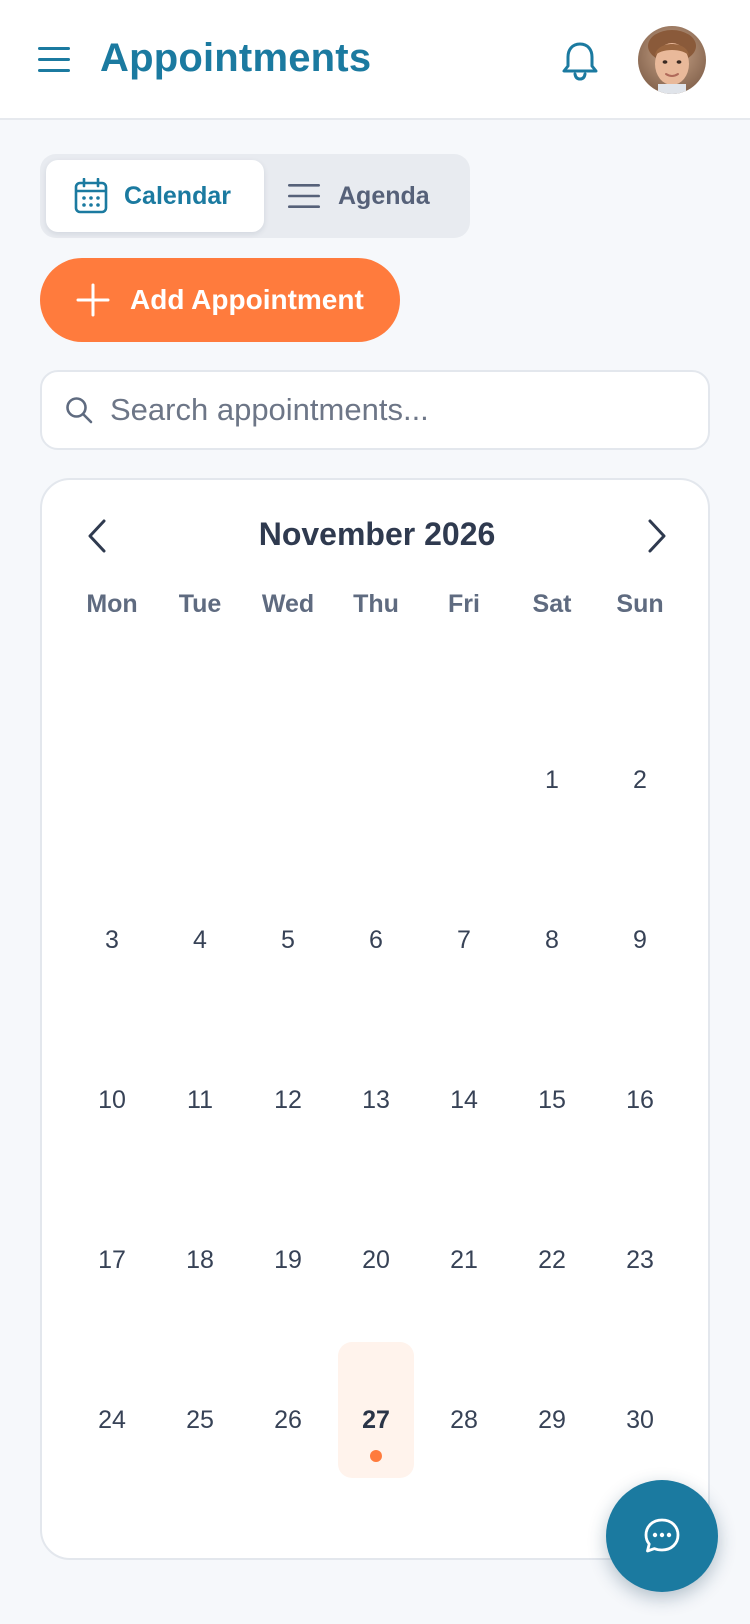 This screenshot has height=1624, width=750. I want to click on calendar-day: 2, so click(640, 758).